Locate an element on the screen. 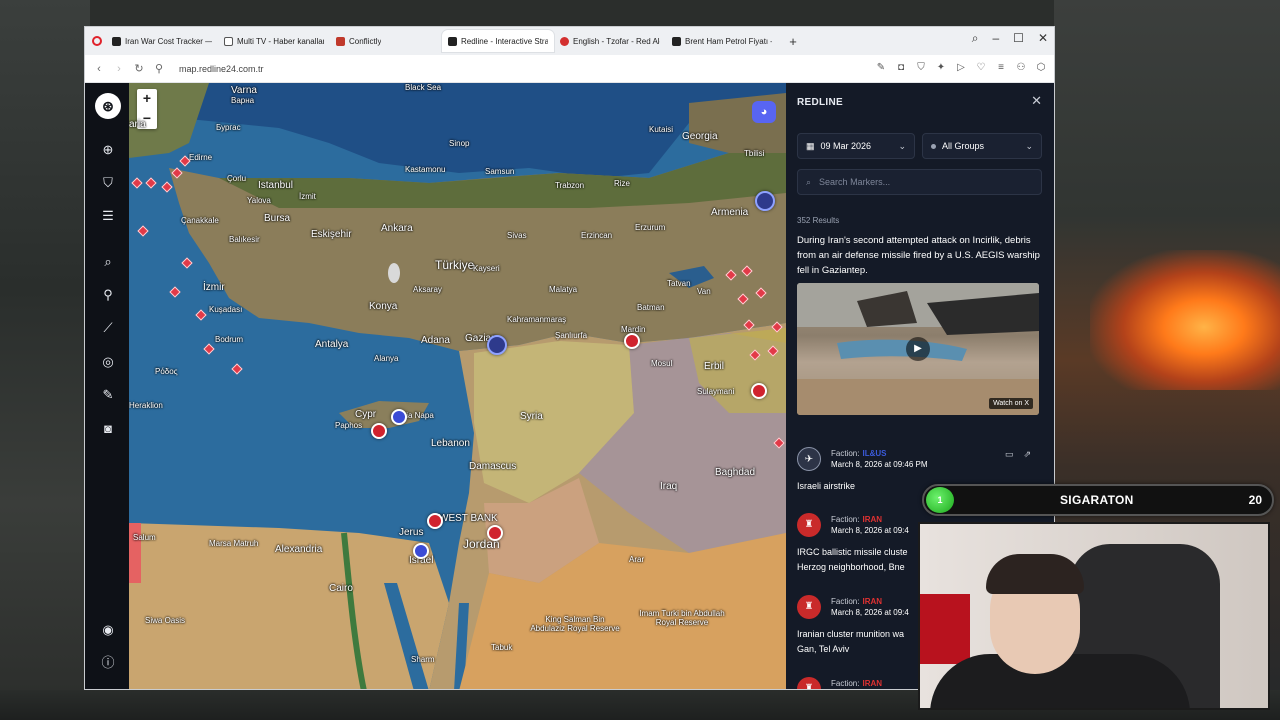  map-label: Бургас is located at coordinates (228, 127).